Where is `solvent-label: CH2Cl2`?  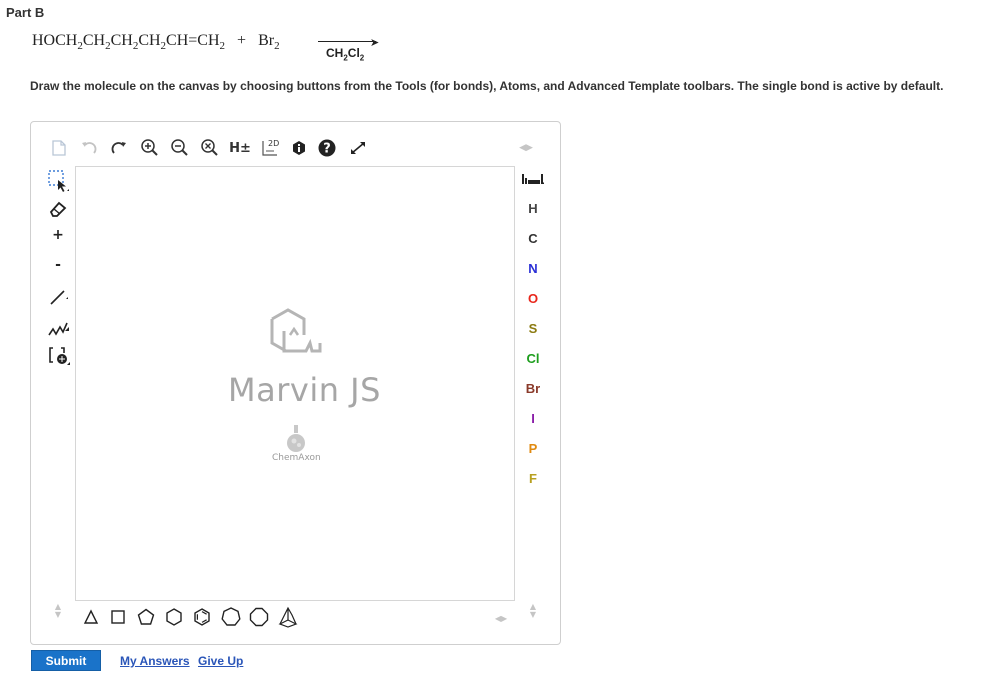 solvent-label: CH2Cl2 is located at coordinates (345, 54).